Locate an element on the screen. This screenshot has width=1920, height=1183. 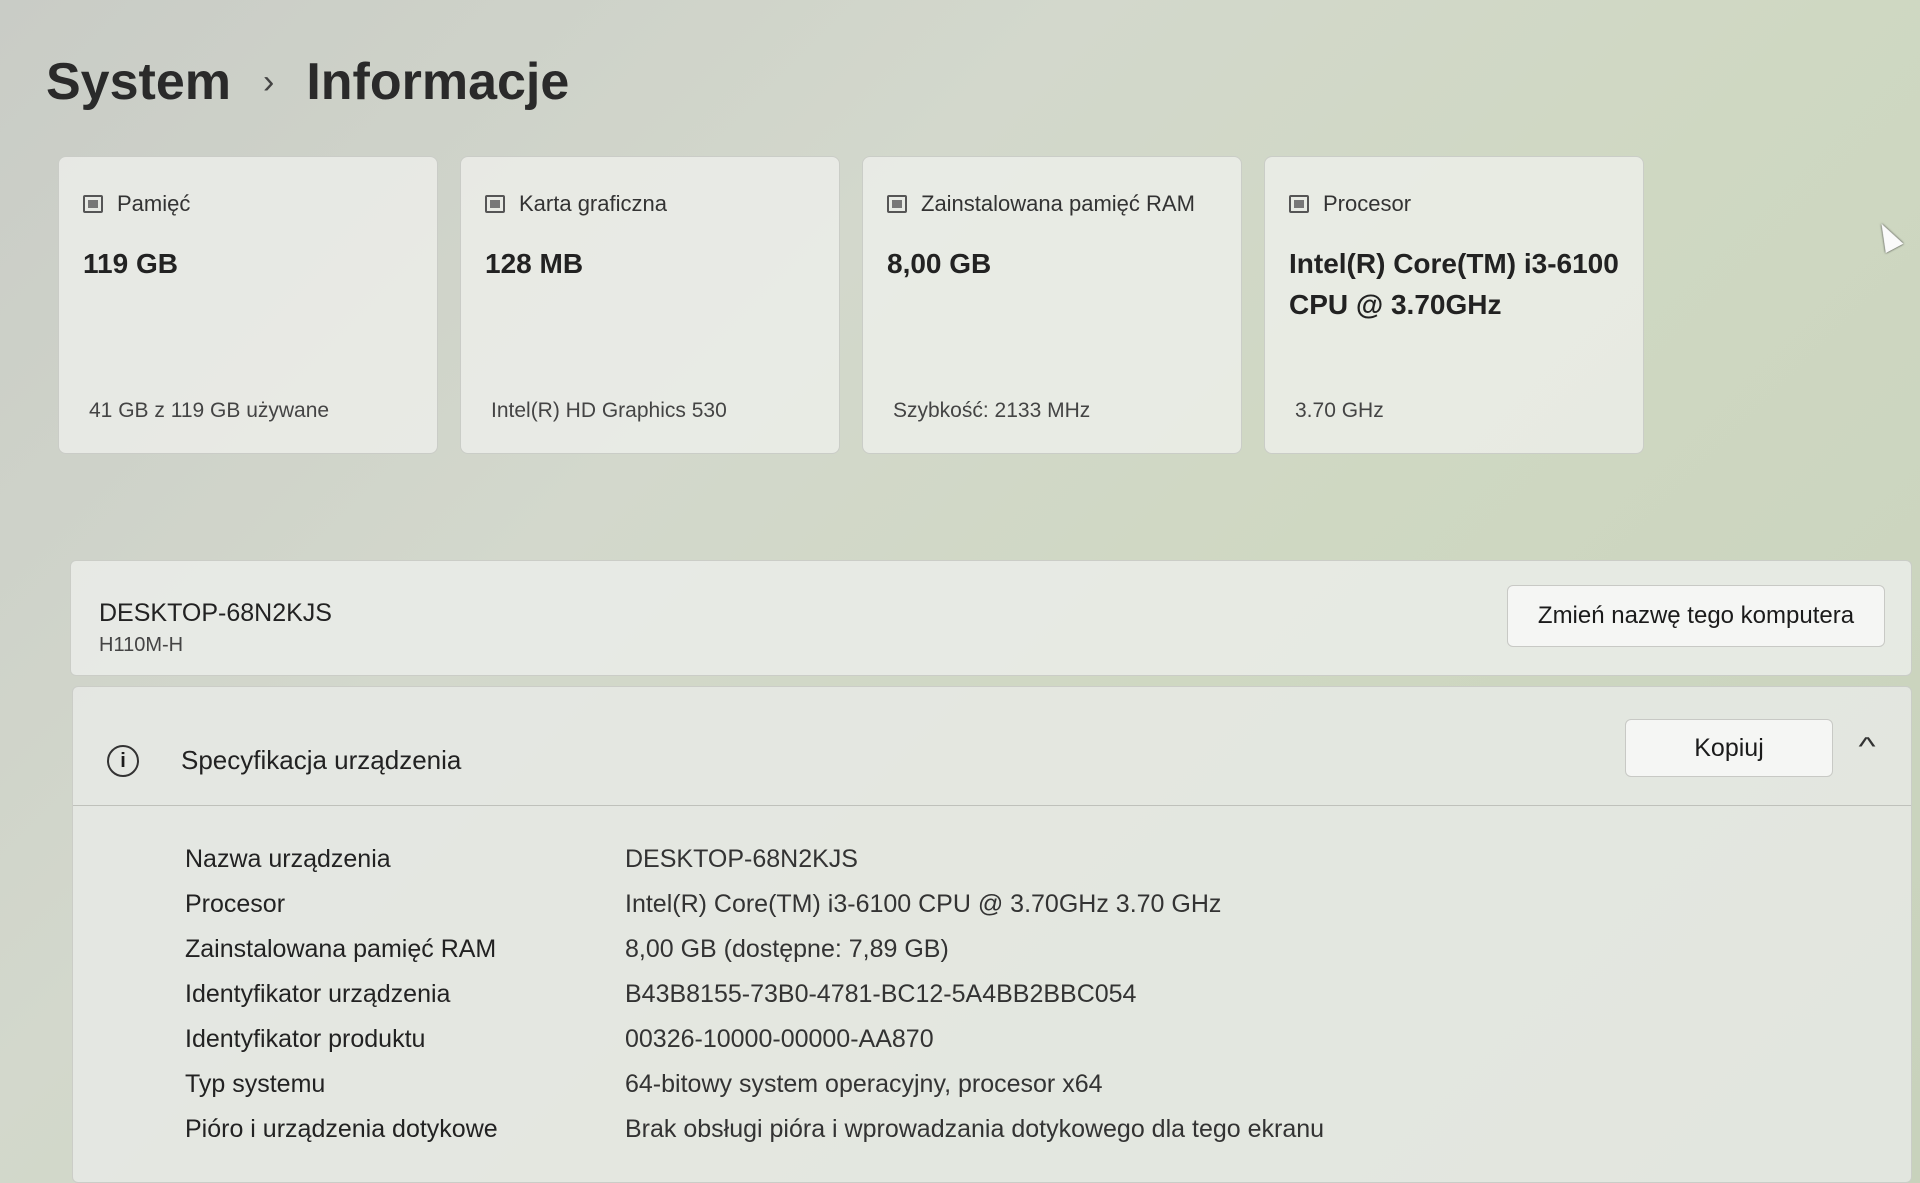
breadcrumb: System › Informacje is located at coordinates (307, 82).